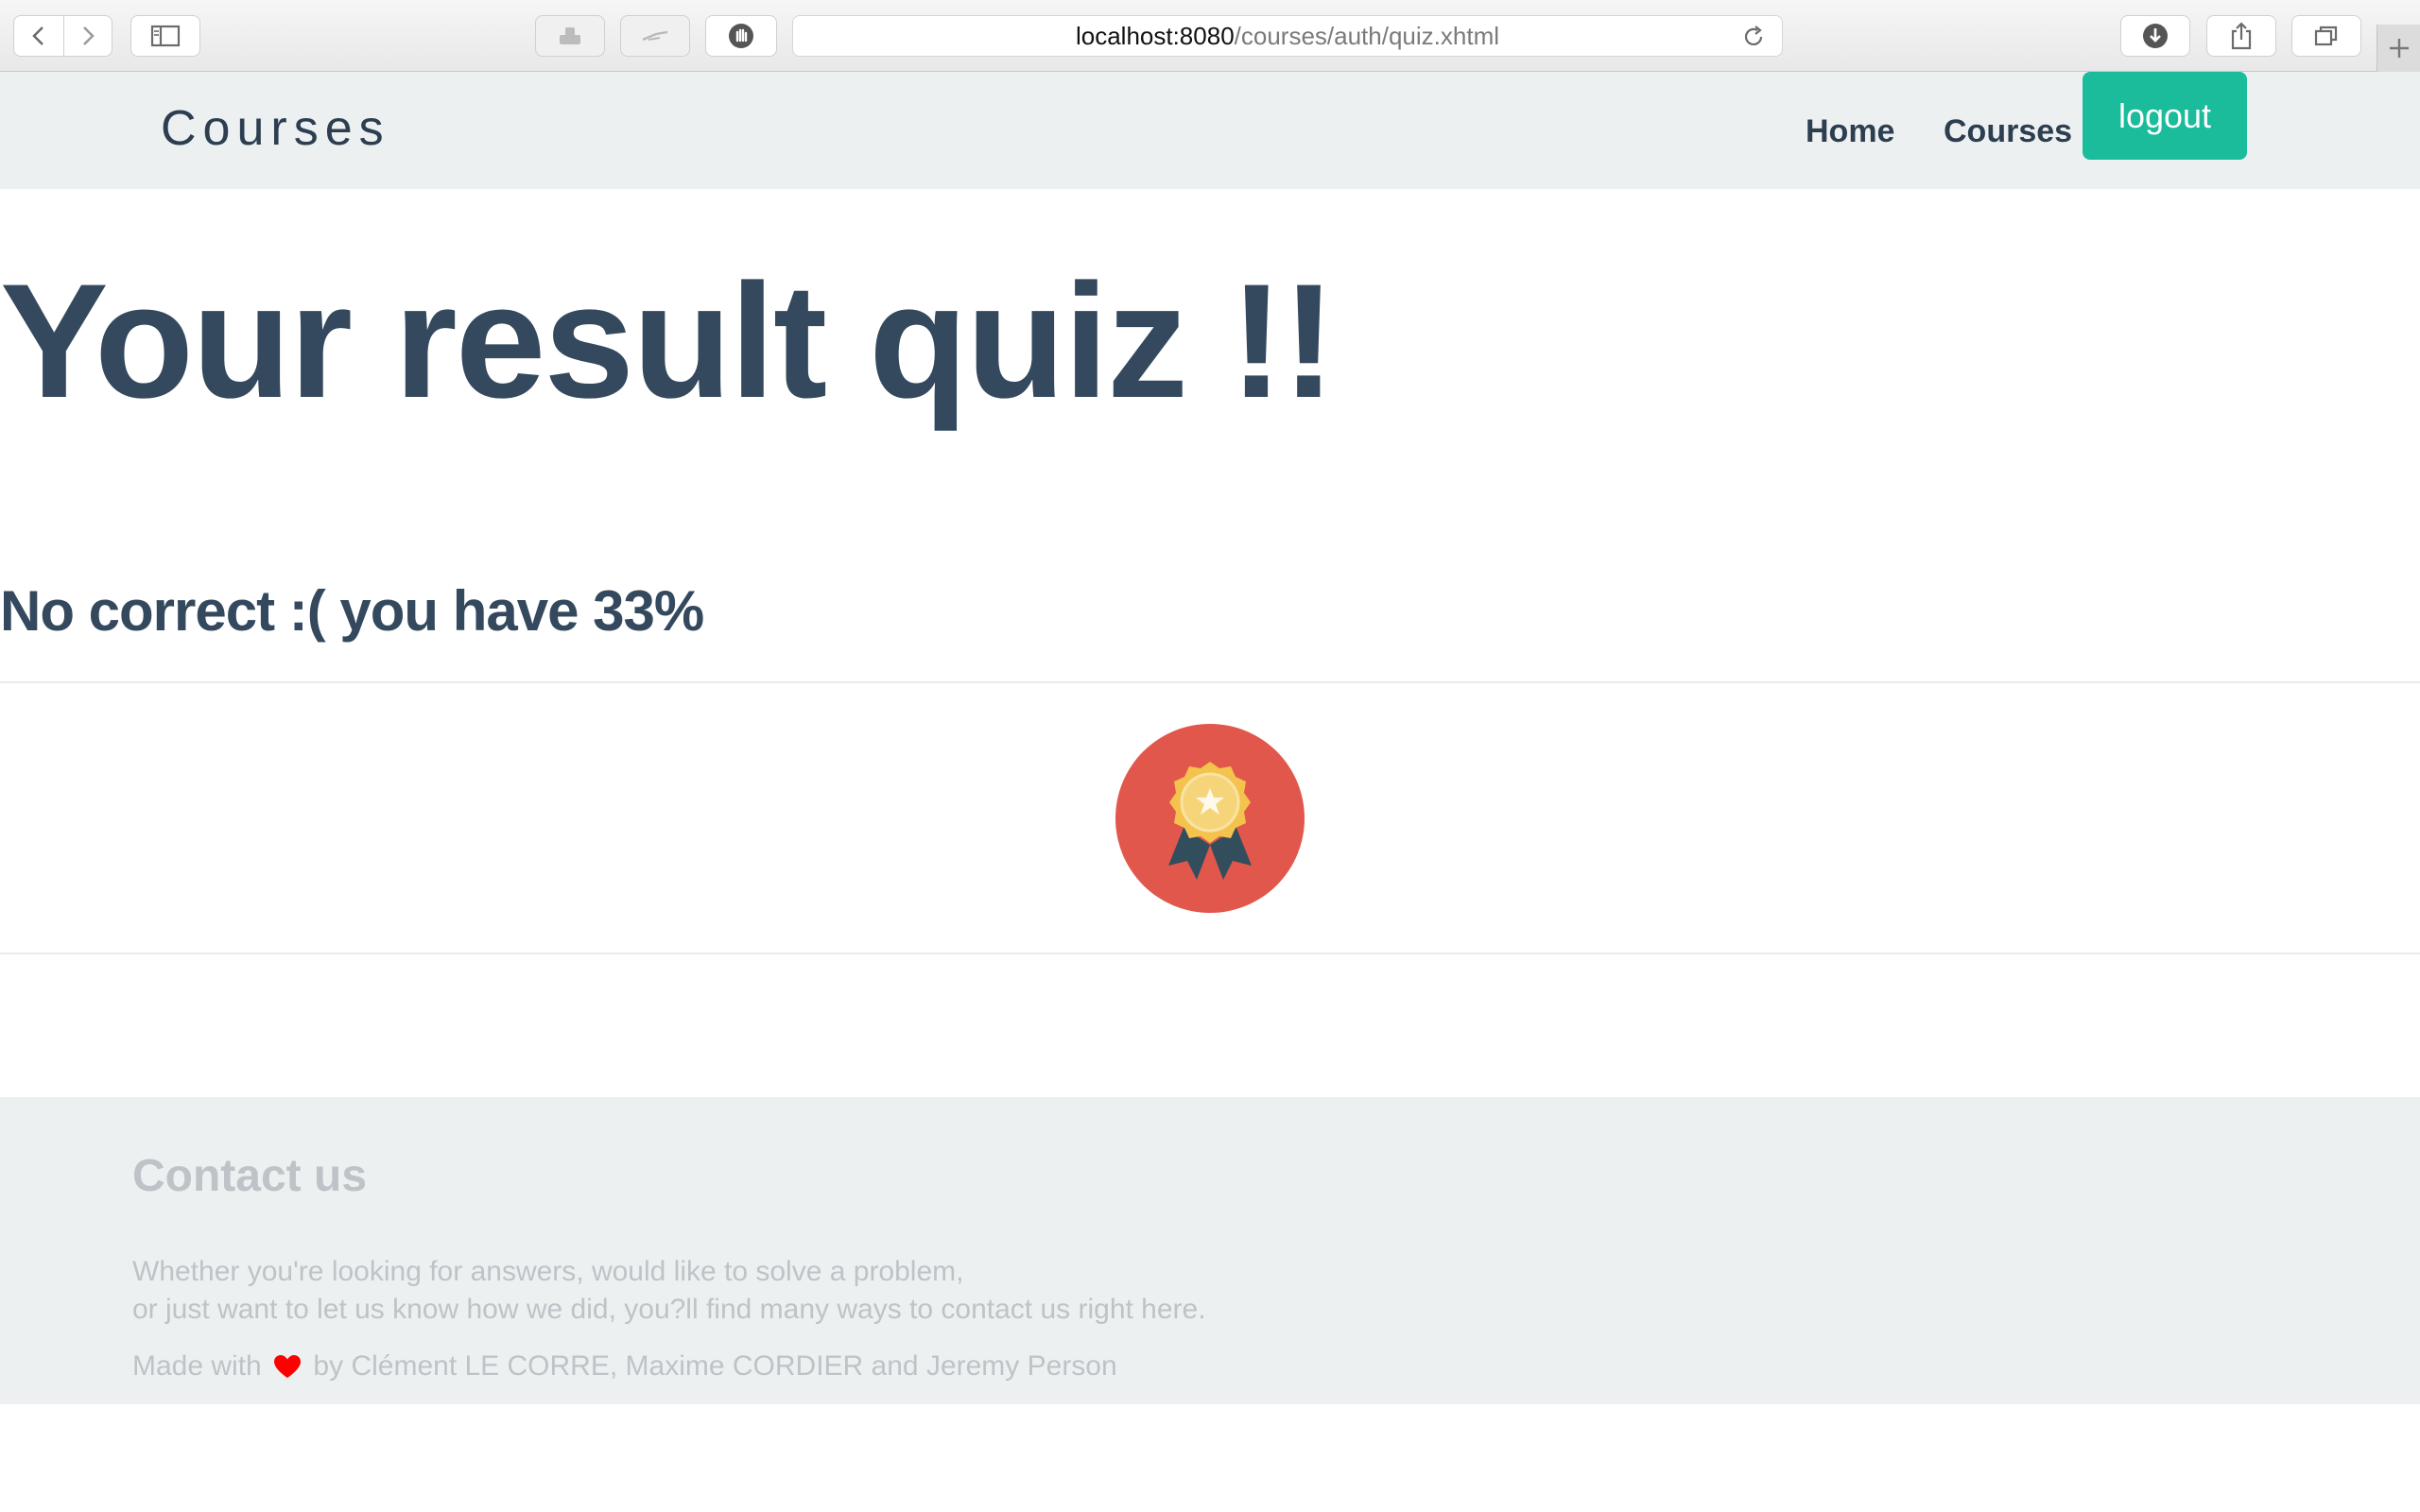 The image size is (2420, 1512). What do you see at coordinates (275, 128) in the screenshot?
I see `brand-logo: Courses` at bounding box center [275, 128].